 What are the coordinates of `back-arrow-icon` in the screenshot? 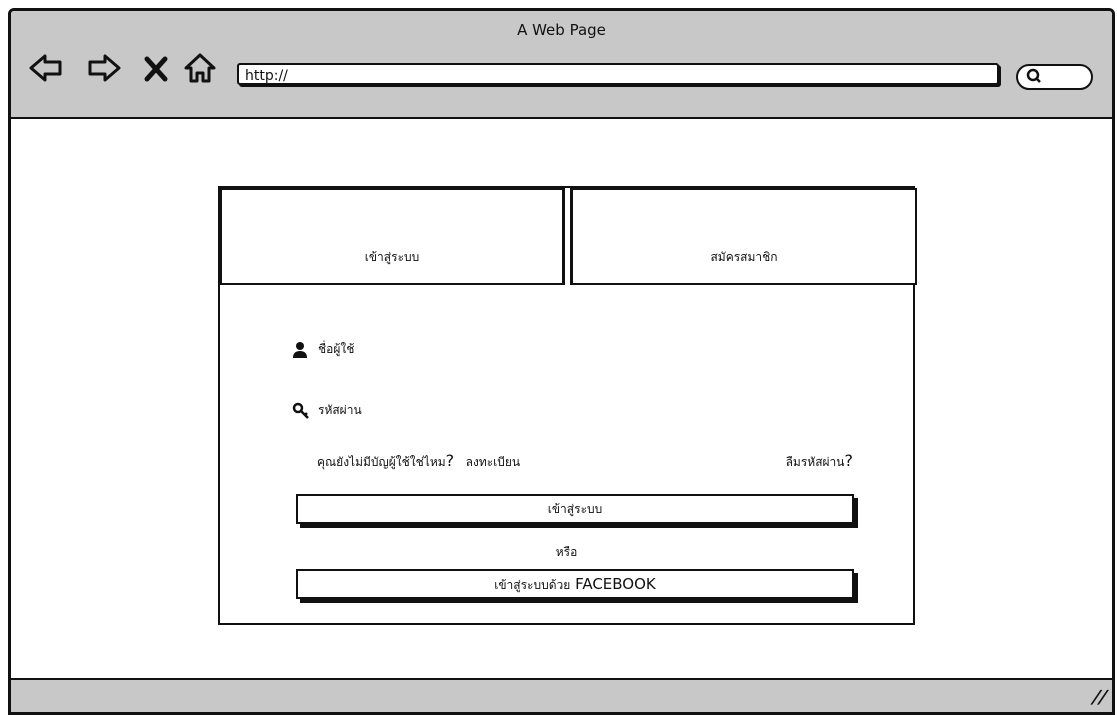 It's located at (46, 68).